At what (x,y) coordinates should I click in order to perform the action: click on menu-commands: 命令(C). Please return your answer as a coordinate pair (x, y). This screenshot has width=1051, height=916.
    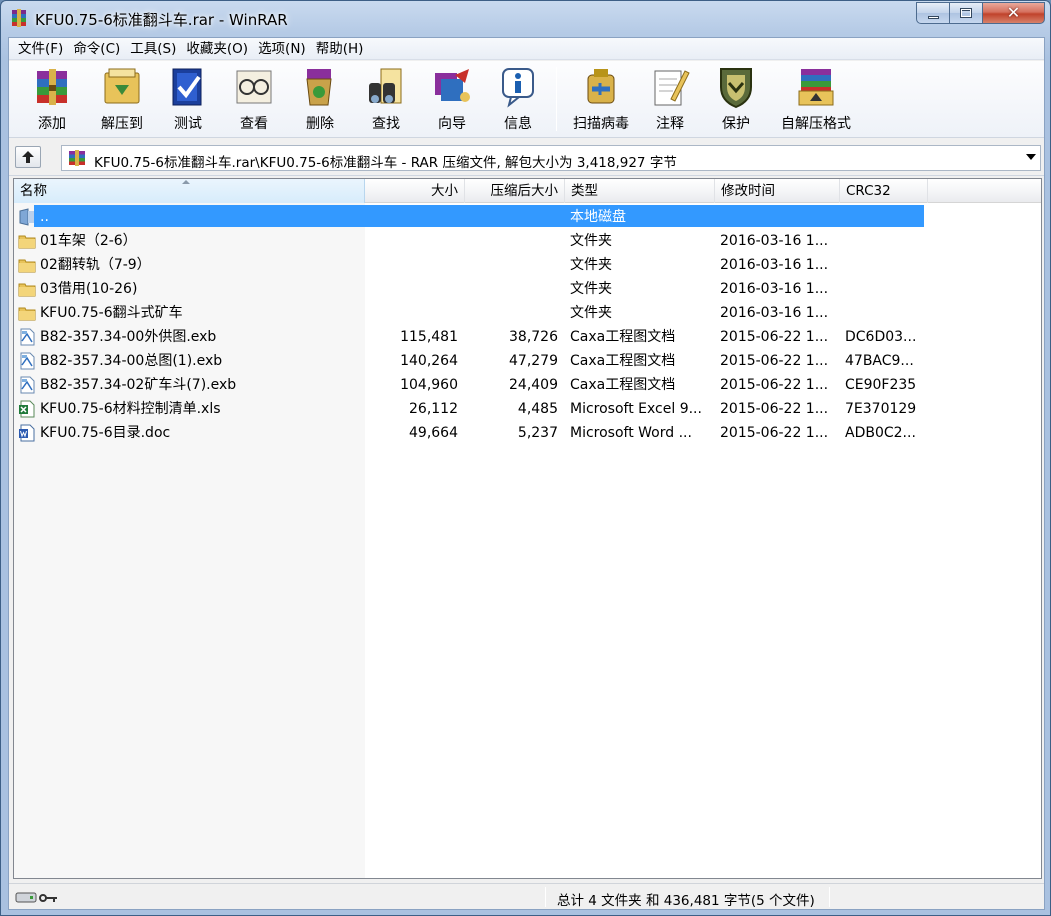
    Looking at the image, I should click on (96, 49).